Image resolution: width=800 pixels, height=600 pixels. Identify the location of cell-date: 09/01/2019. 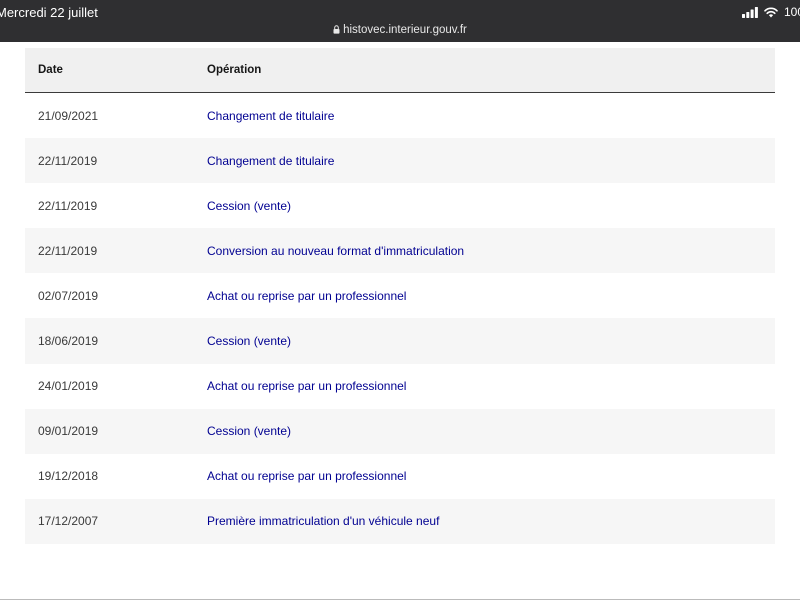
(68, 431).